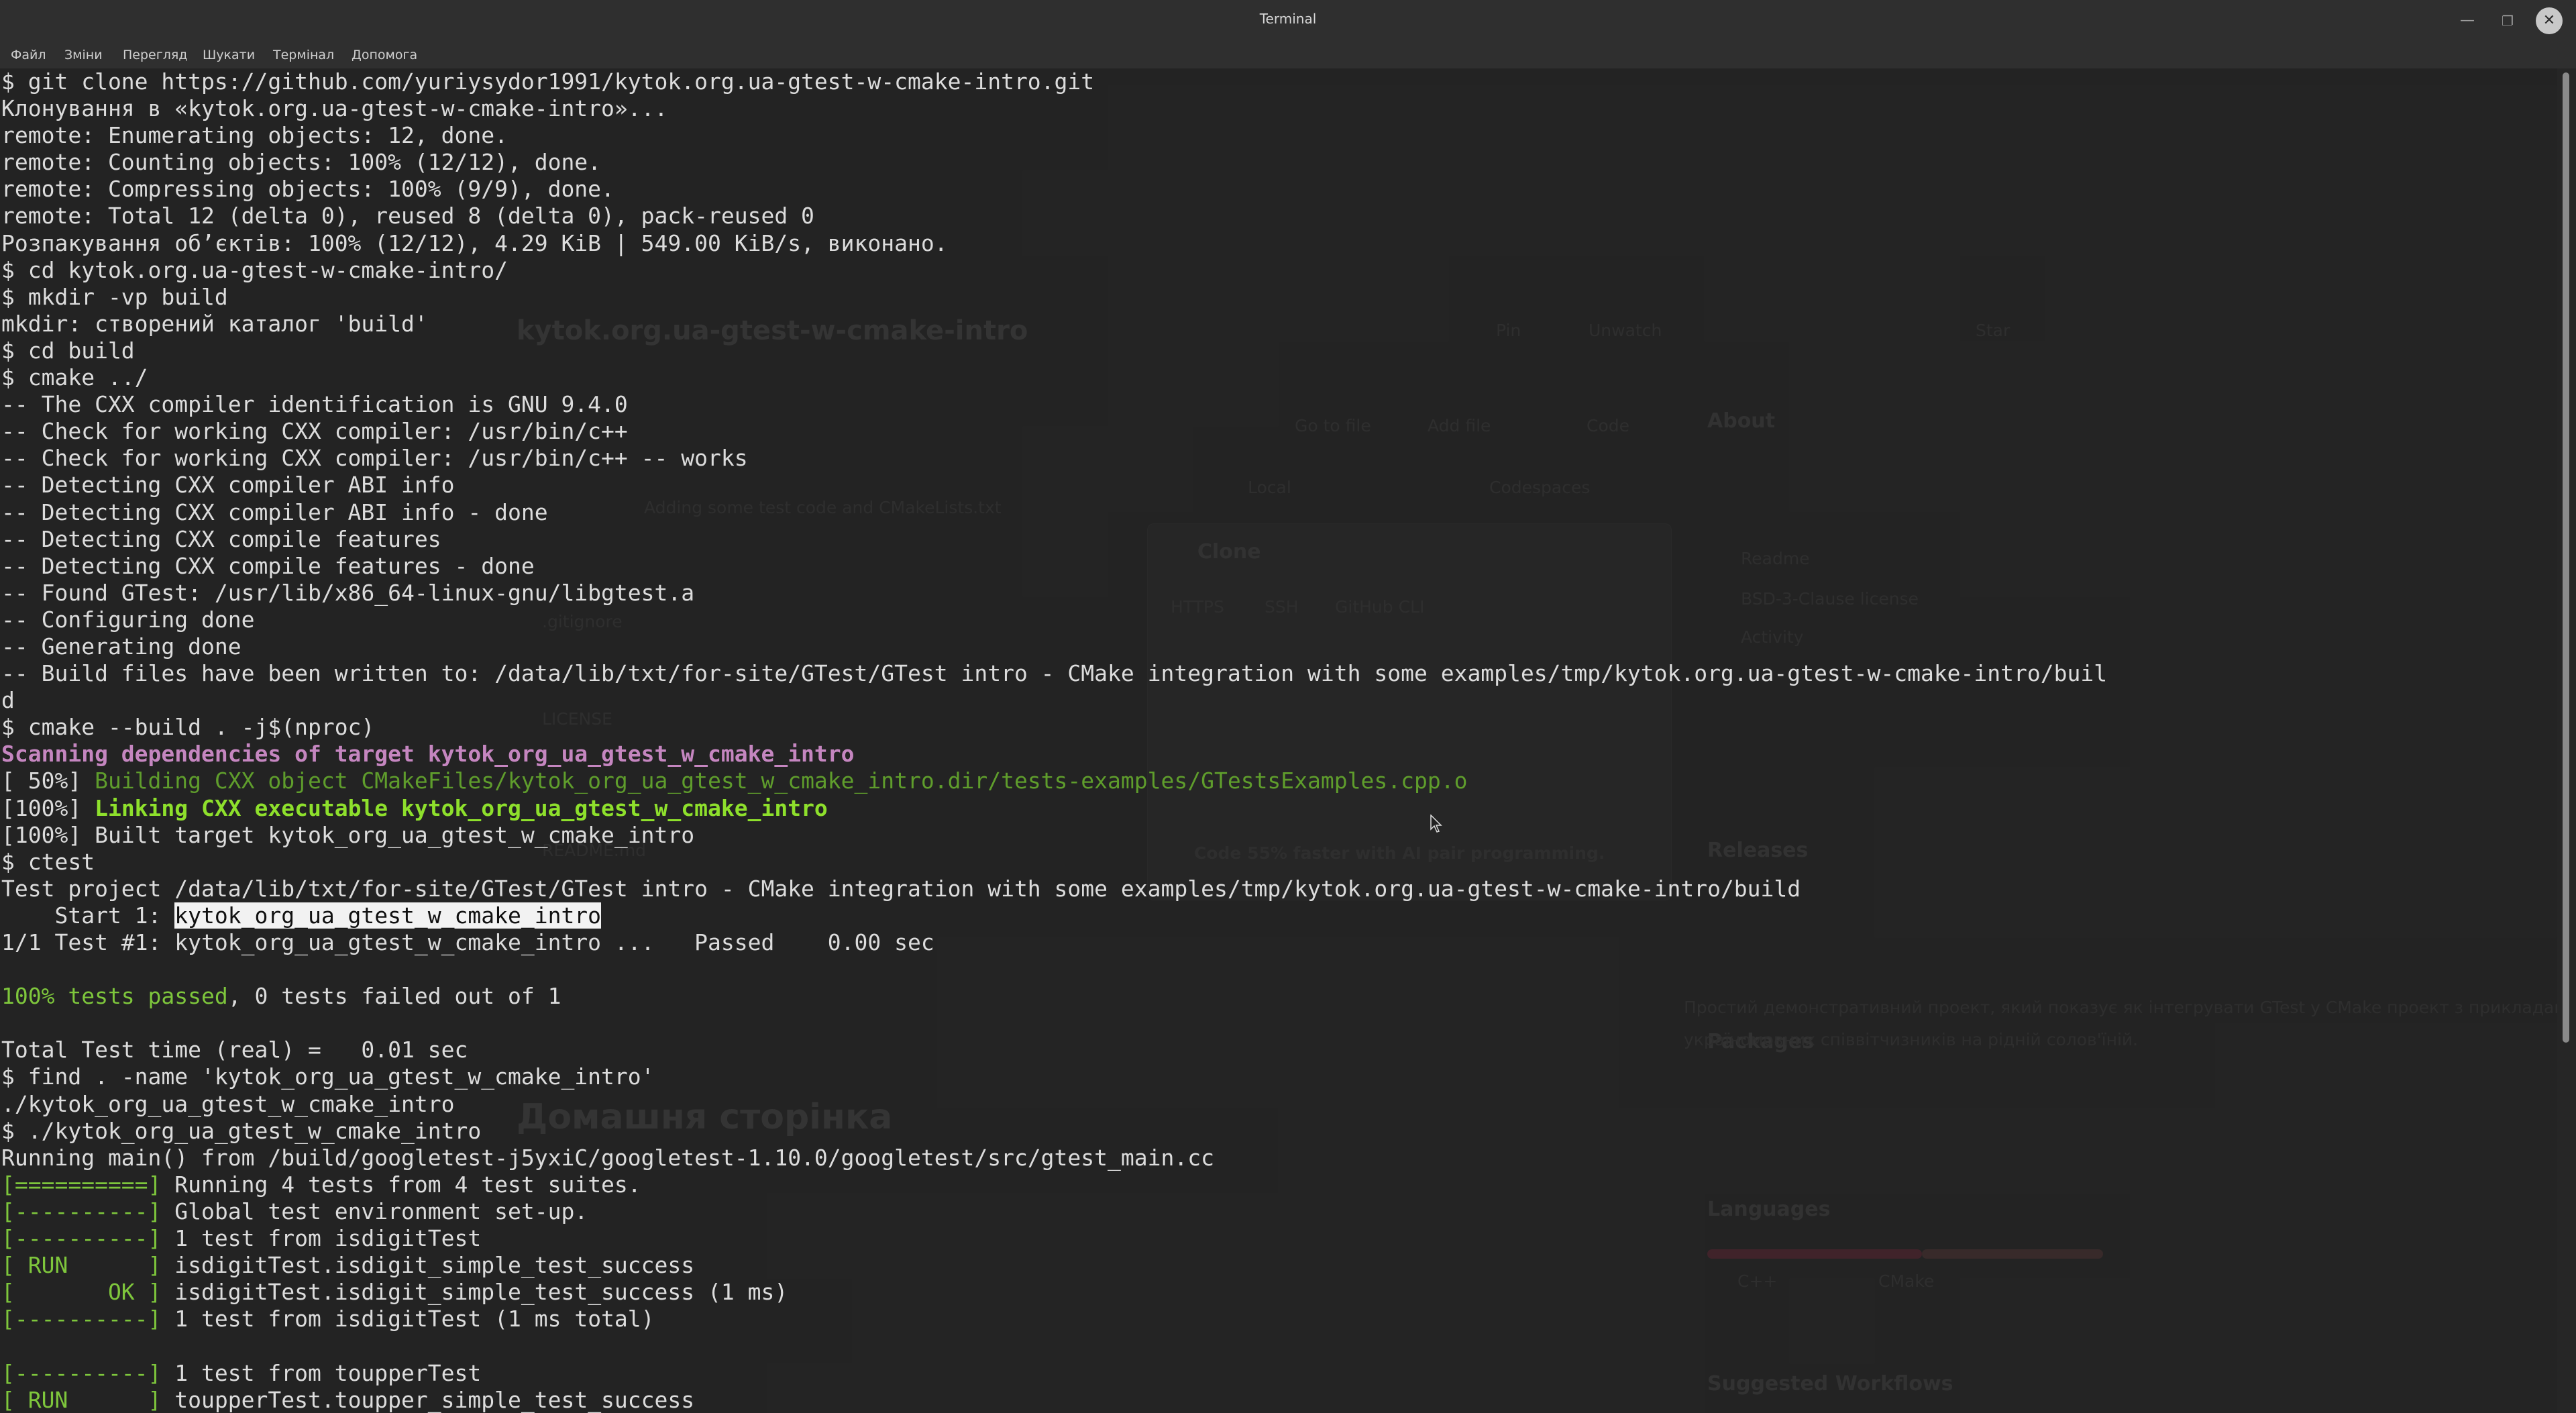 This screenshot has width=2576, height=1413. Describe the element at coordinates (408, 1319) in the screenshot. I see `terminal-text: 1 test from isdigitTest (1 ms total)` at that location.